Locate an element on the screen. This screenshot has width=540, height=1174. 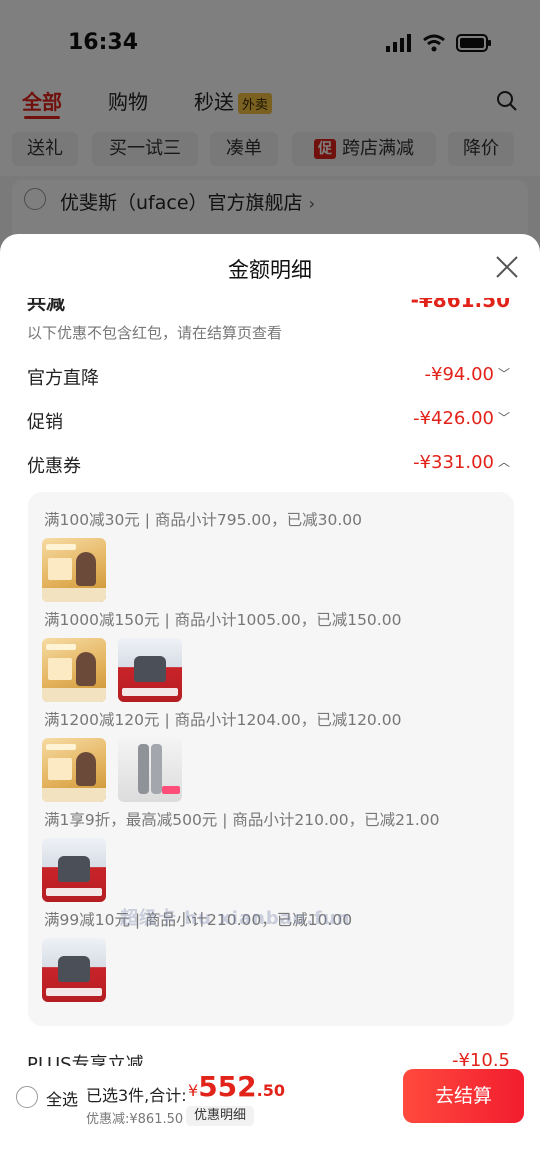
coupon-label: 优惠券 is located at coordinates (54, 466).